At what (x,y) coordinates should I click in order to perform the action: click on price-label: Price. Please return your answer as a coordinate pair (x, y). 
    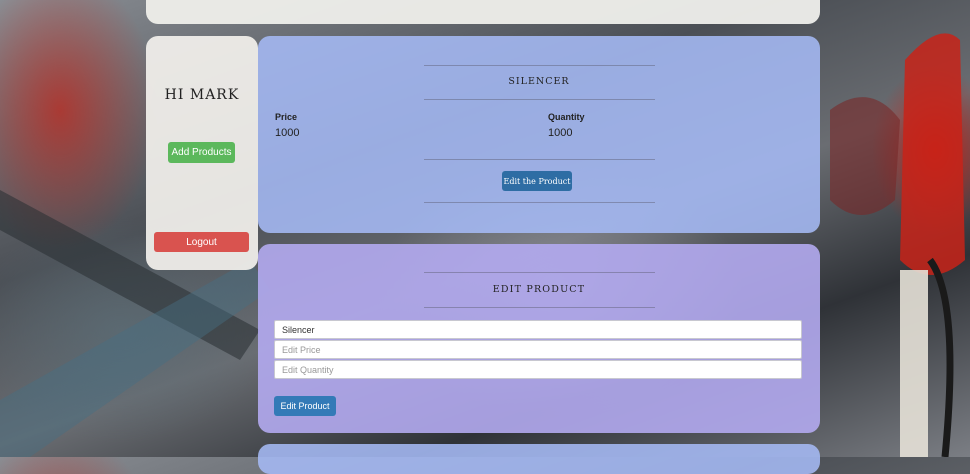
    Looking at the image, I should click on (286, 117).